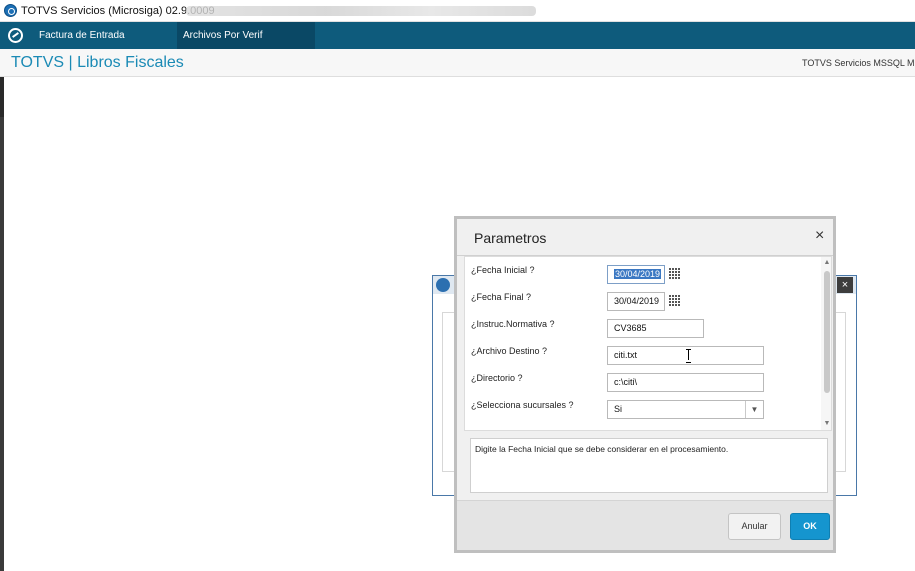 This screenshot has height=571, width=915. What do you see at coordinates (361, 11) in the screenshot?
I see `redacted-title-text` at bounding box center [361, 11].